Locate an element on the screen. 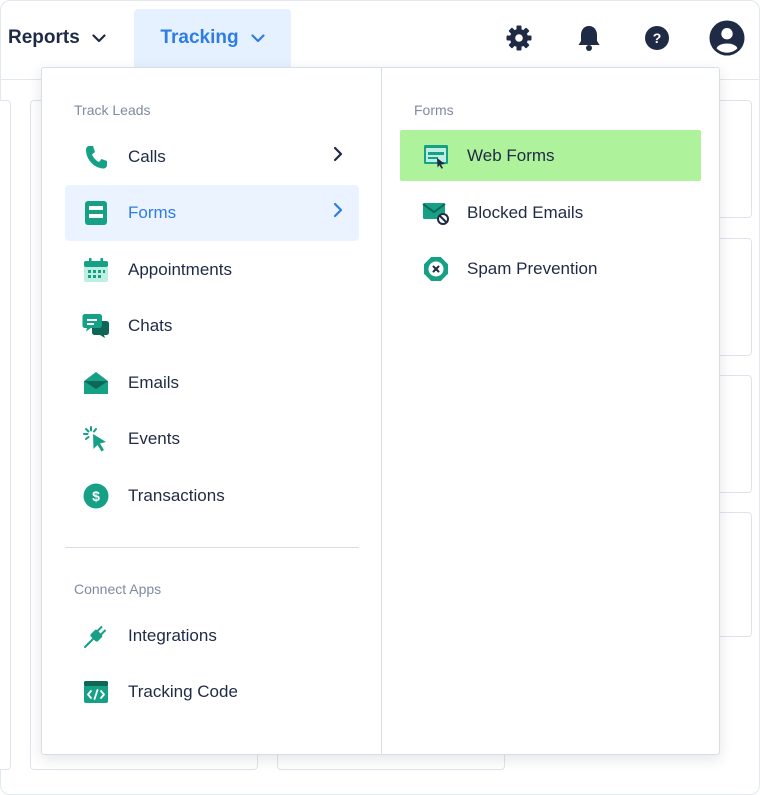 The image size is (760, 795). menu-item-transactions: $ Transactions is located at coordinates (212, 496).